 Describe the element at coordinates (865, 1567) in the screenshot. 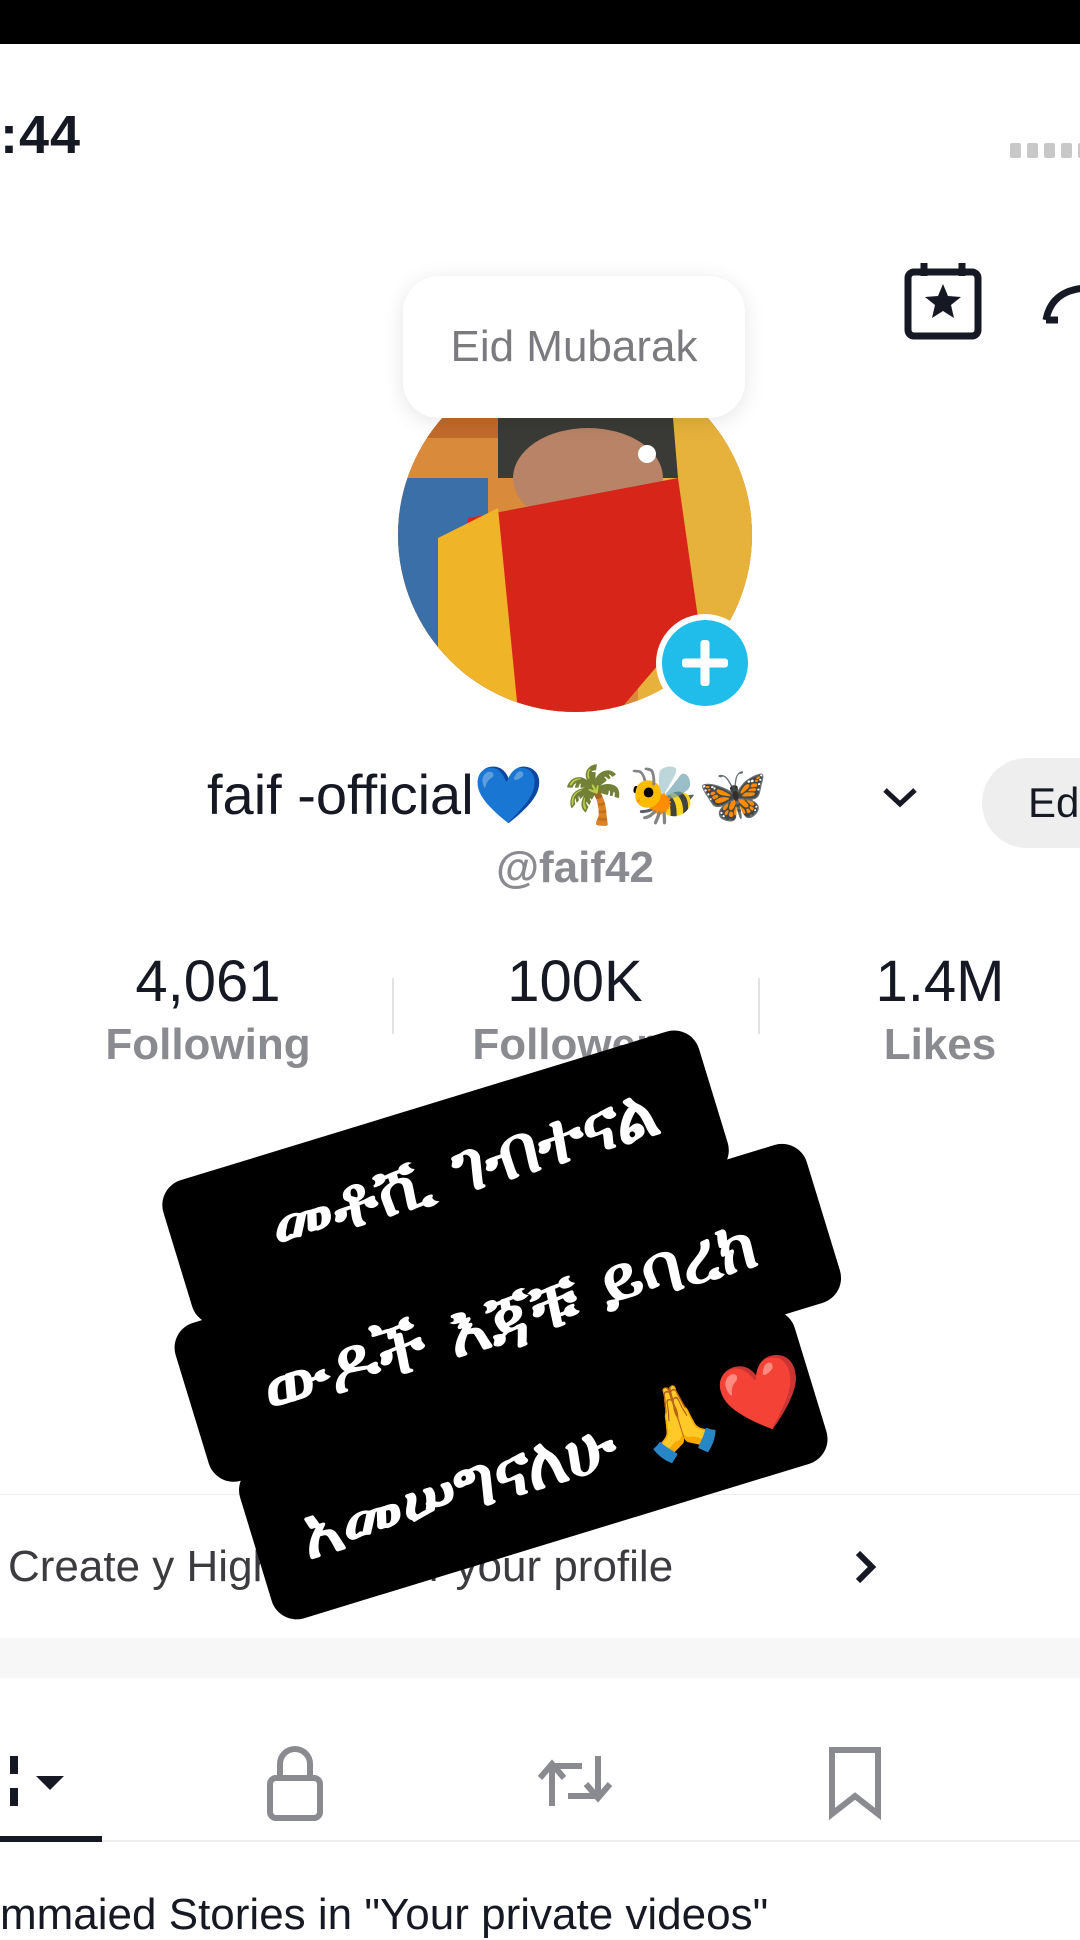

I see `chevron-right-icon` at that location.